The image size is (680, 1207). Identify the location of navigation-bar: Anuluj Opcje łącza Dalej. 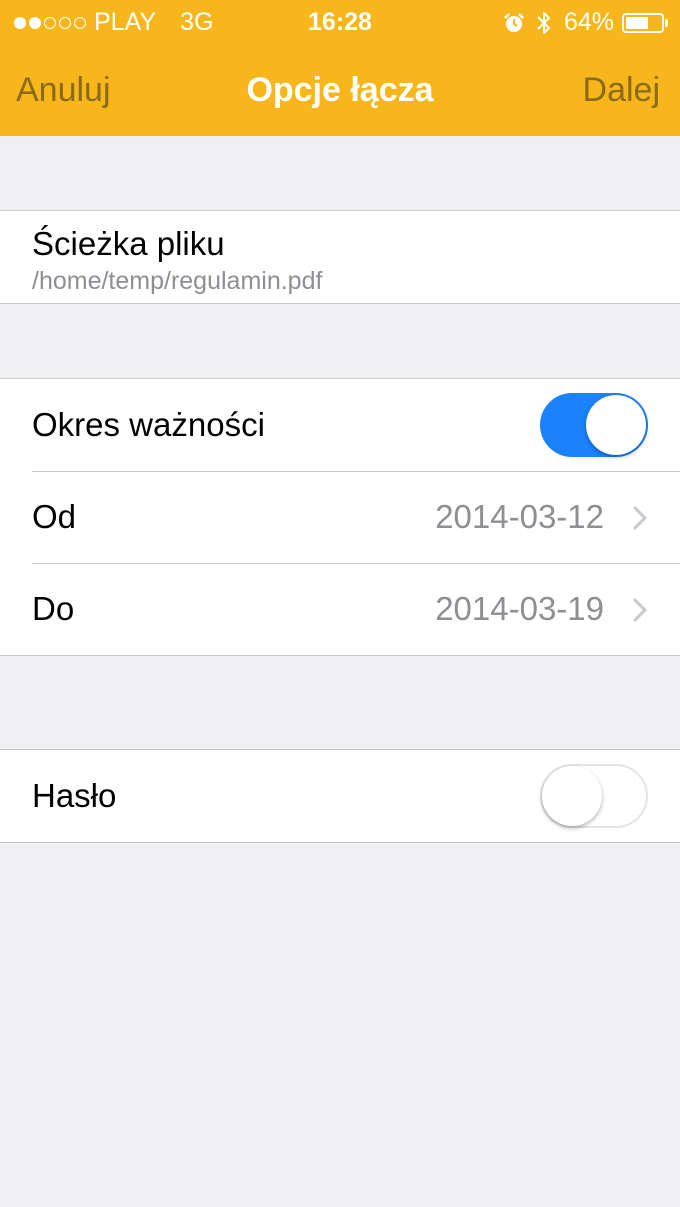
(340, 90).